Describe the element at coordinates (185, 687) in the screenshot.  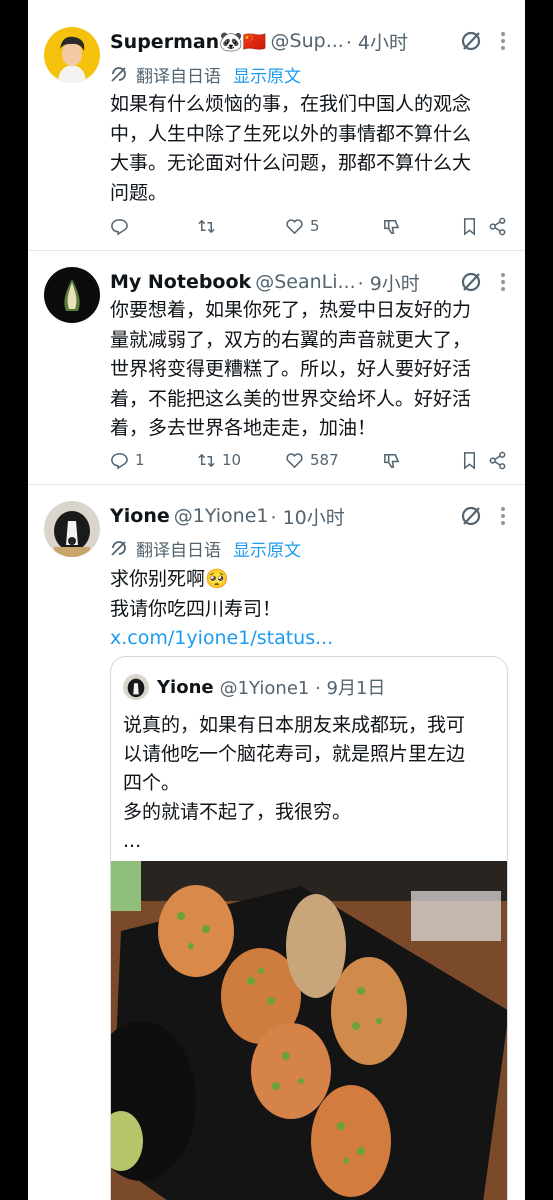
I see `quoted-author-name: Yione` at that location.